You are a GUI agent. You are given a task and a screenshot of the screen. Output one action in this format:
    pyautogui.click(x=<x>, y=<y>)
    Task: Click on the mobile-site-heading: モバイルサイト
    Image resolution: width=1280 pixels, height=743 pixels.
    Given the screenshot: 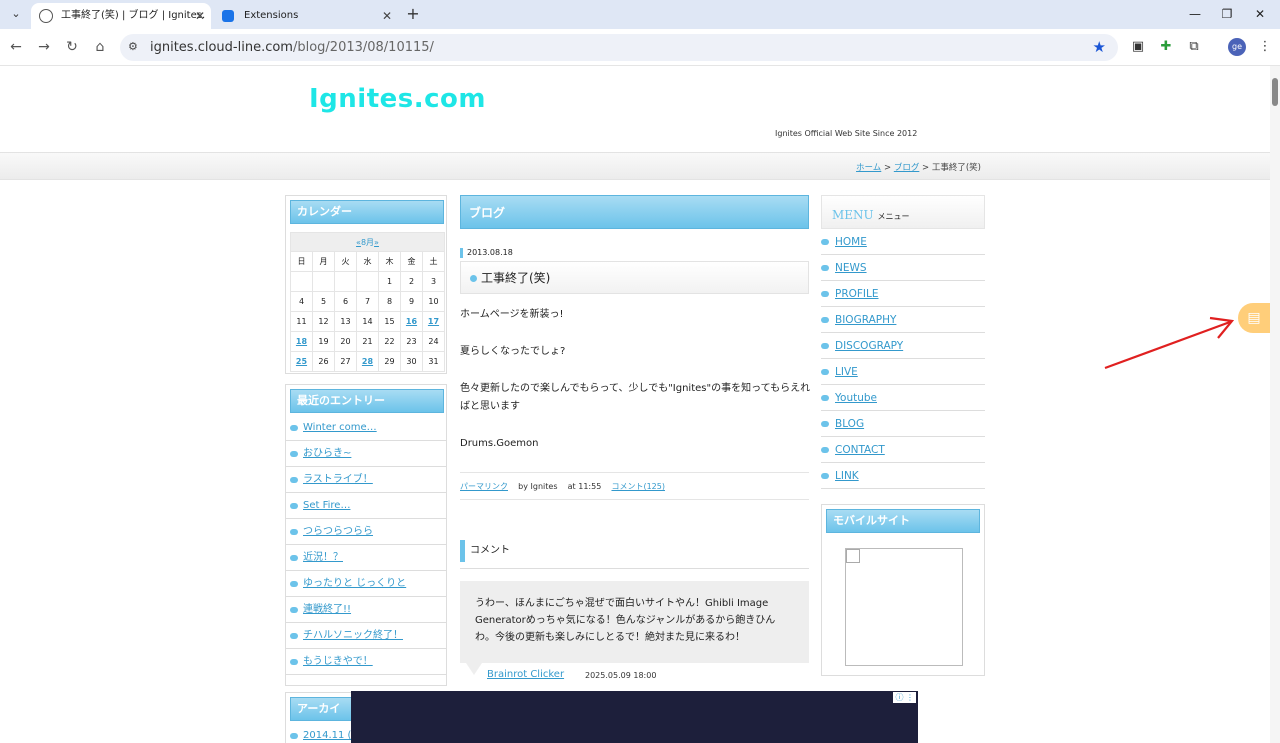 What is the action you would take?
    pyautogui.click(x=903, y=521)
    